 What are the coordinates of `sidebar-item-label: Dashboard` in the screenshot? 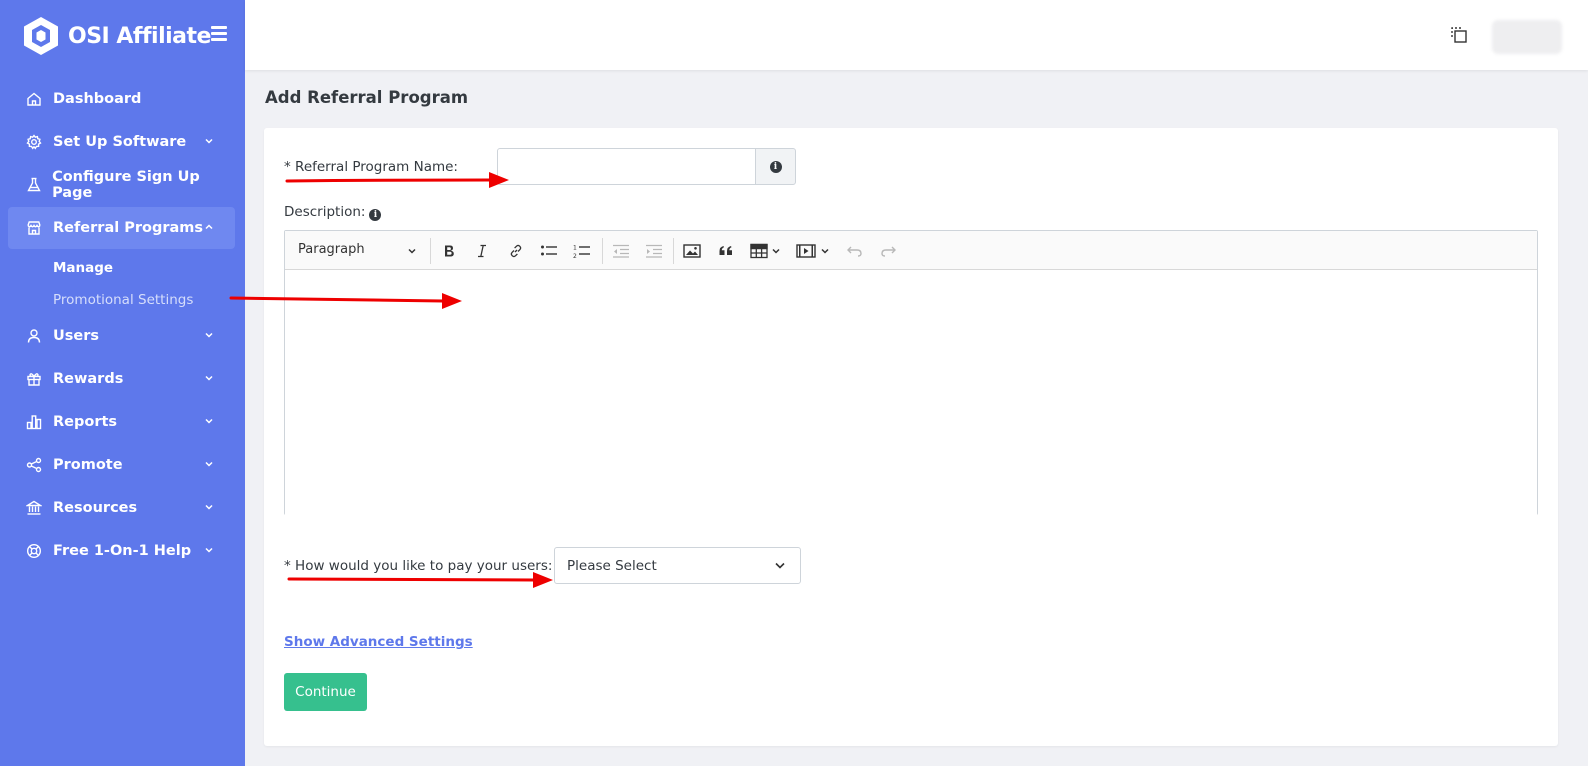 It's located at (97, 99).